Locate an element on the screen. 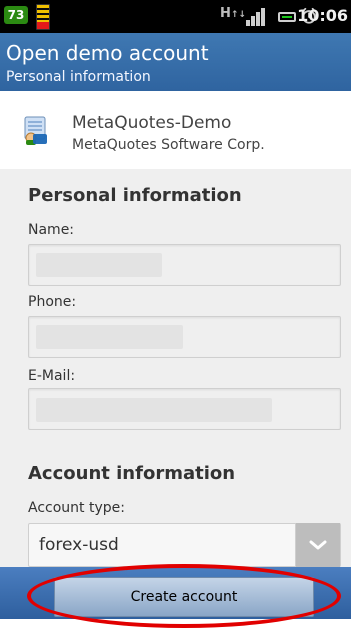 This screenshot has width=351, height=628. account-type-label: Account type: is located at coordinates (76, 508).